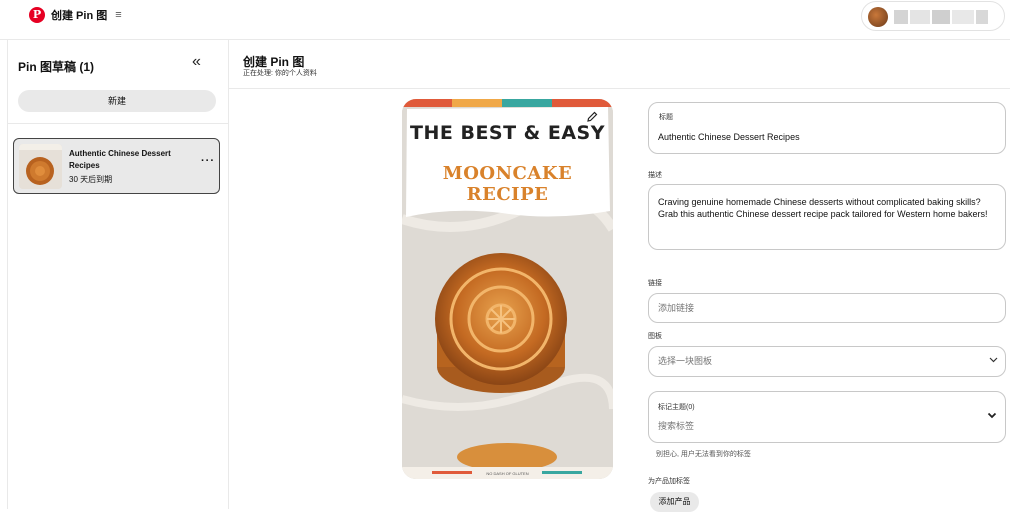 The width and height of the screenshot is (1010, 512). I want to click on tags-helper-text: 别担心, 用户无法看到你的标签, so click(703, 454).